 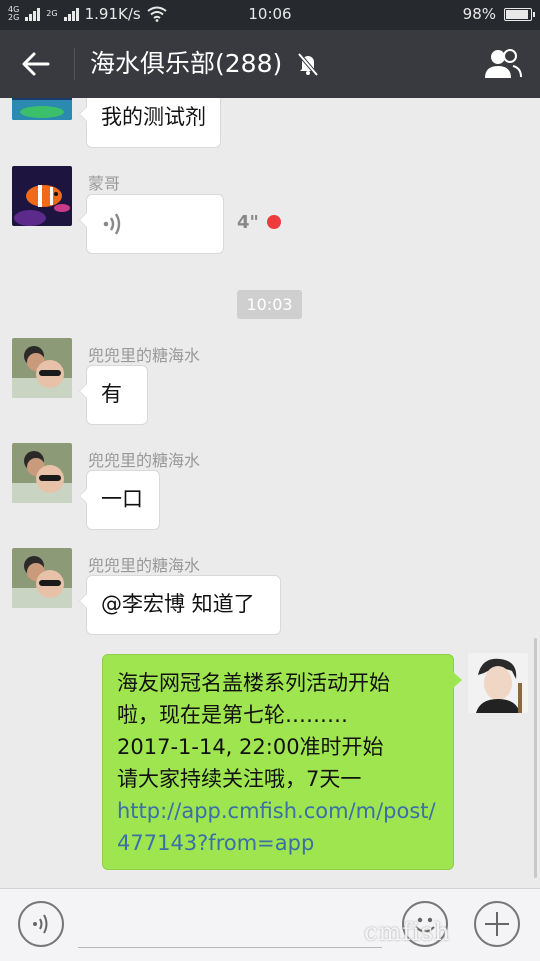 I want to click on voice-duration: 4", so click(x=248, y=222).